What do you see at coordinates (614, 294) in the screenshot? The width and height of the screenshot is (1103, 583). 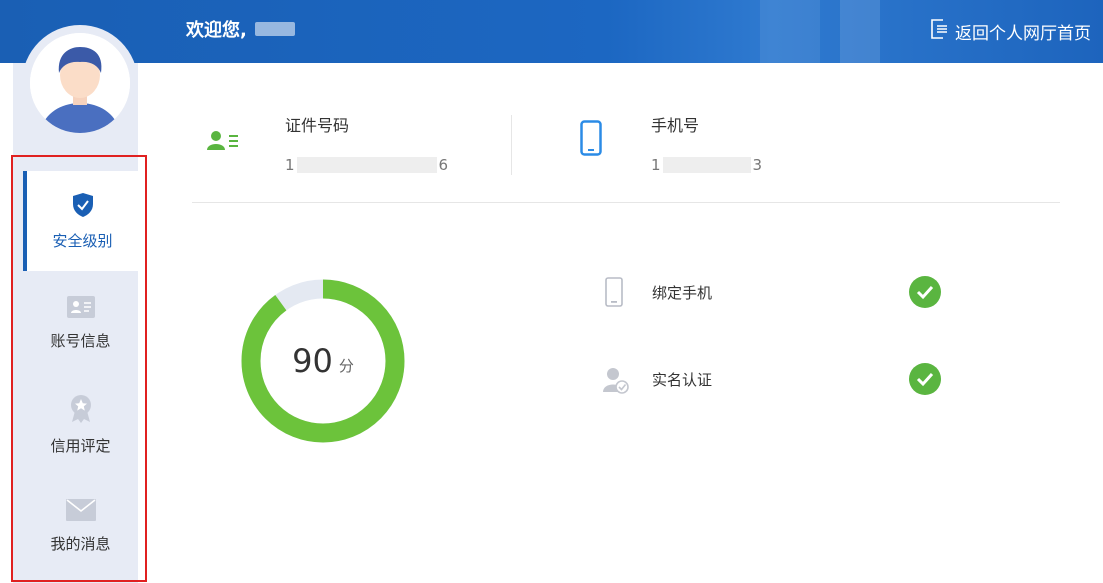 I see `phone-icon` at bounding box center [614, 294].